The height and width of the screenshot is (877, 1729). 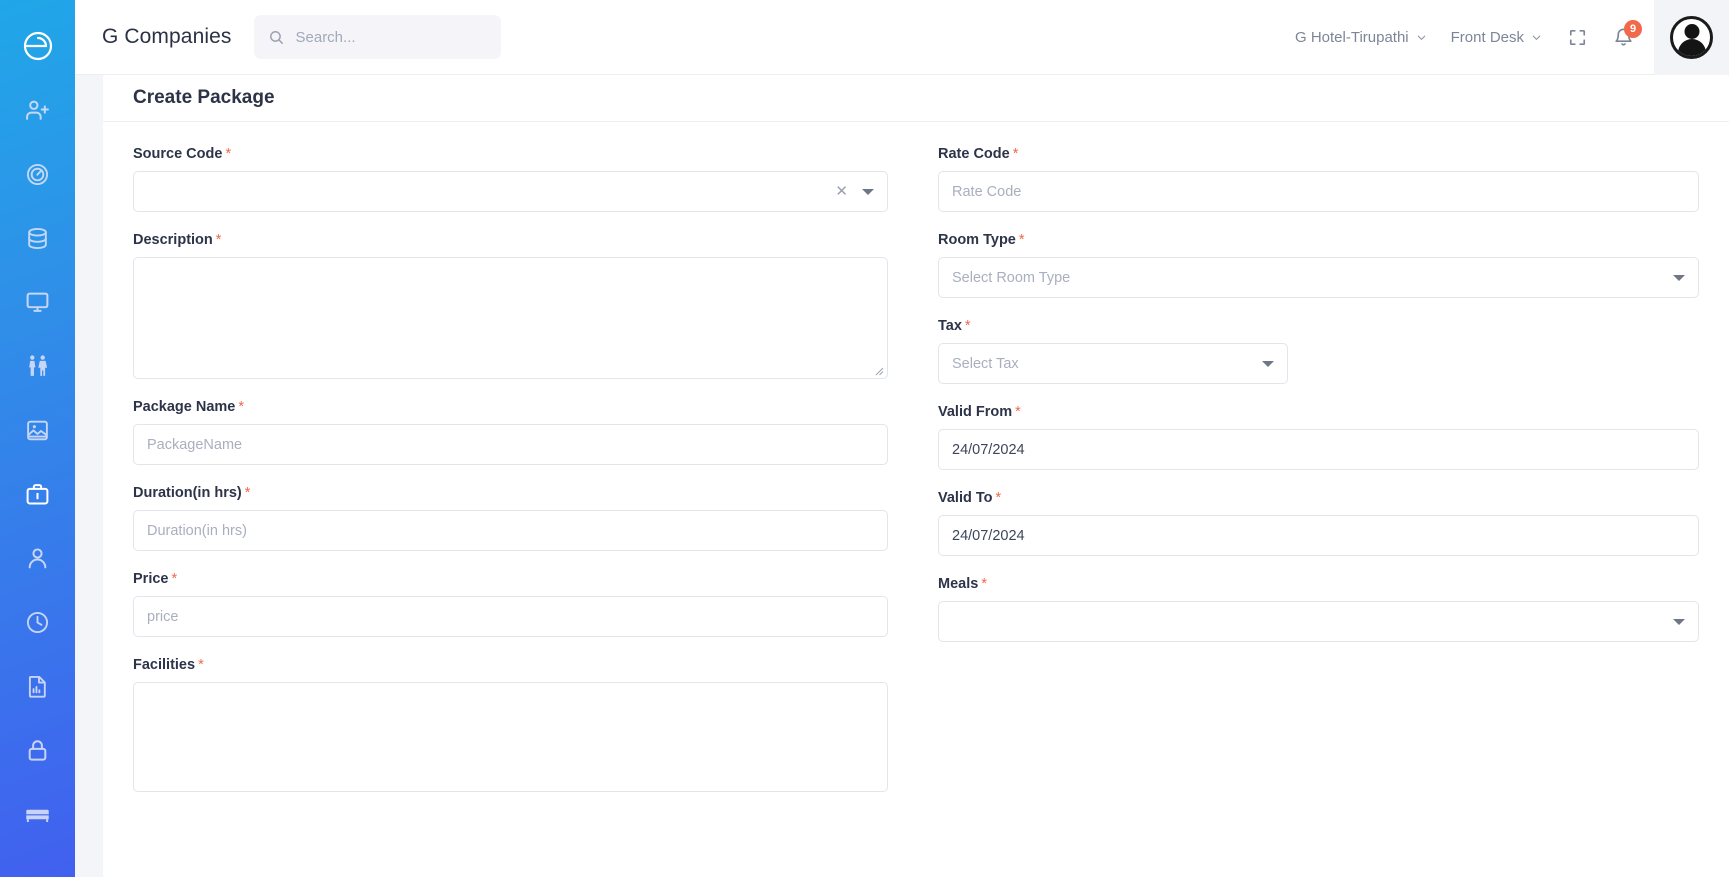 What do you see at coordinates (510, 579) in the screenshot?
I see `label-price: Price *` at bounding box center [510, 579].